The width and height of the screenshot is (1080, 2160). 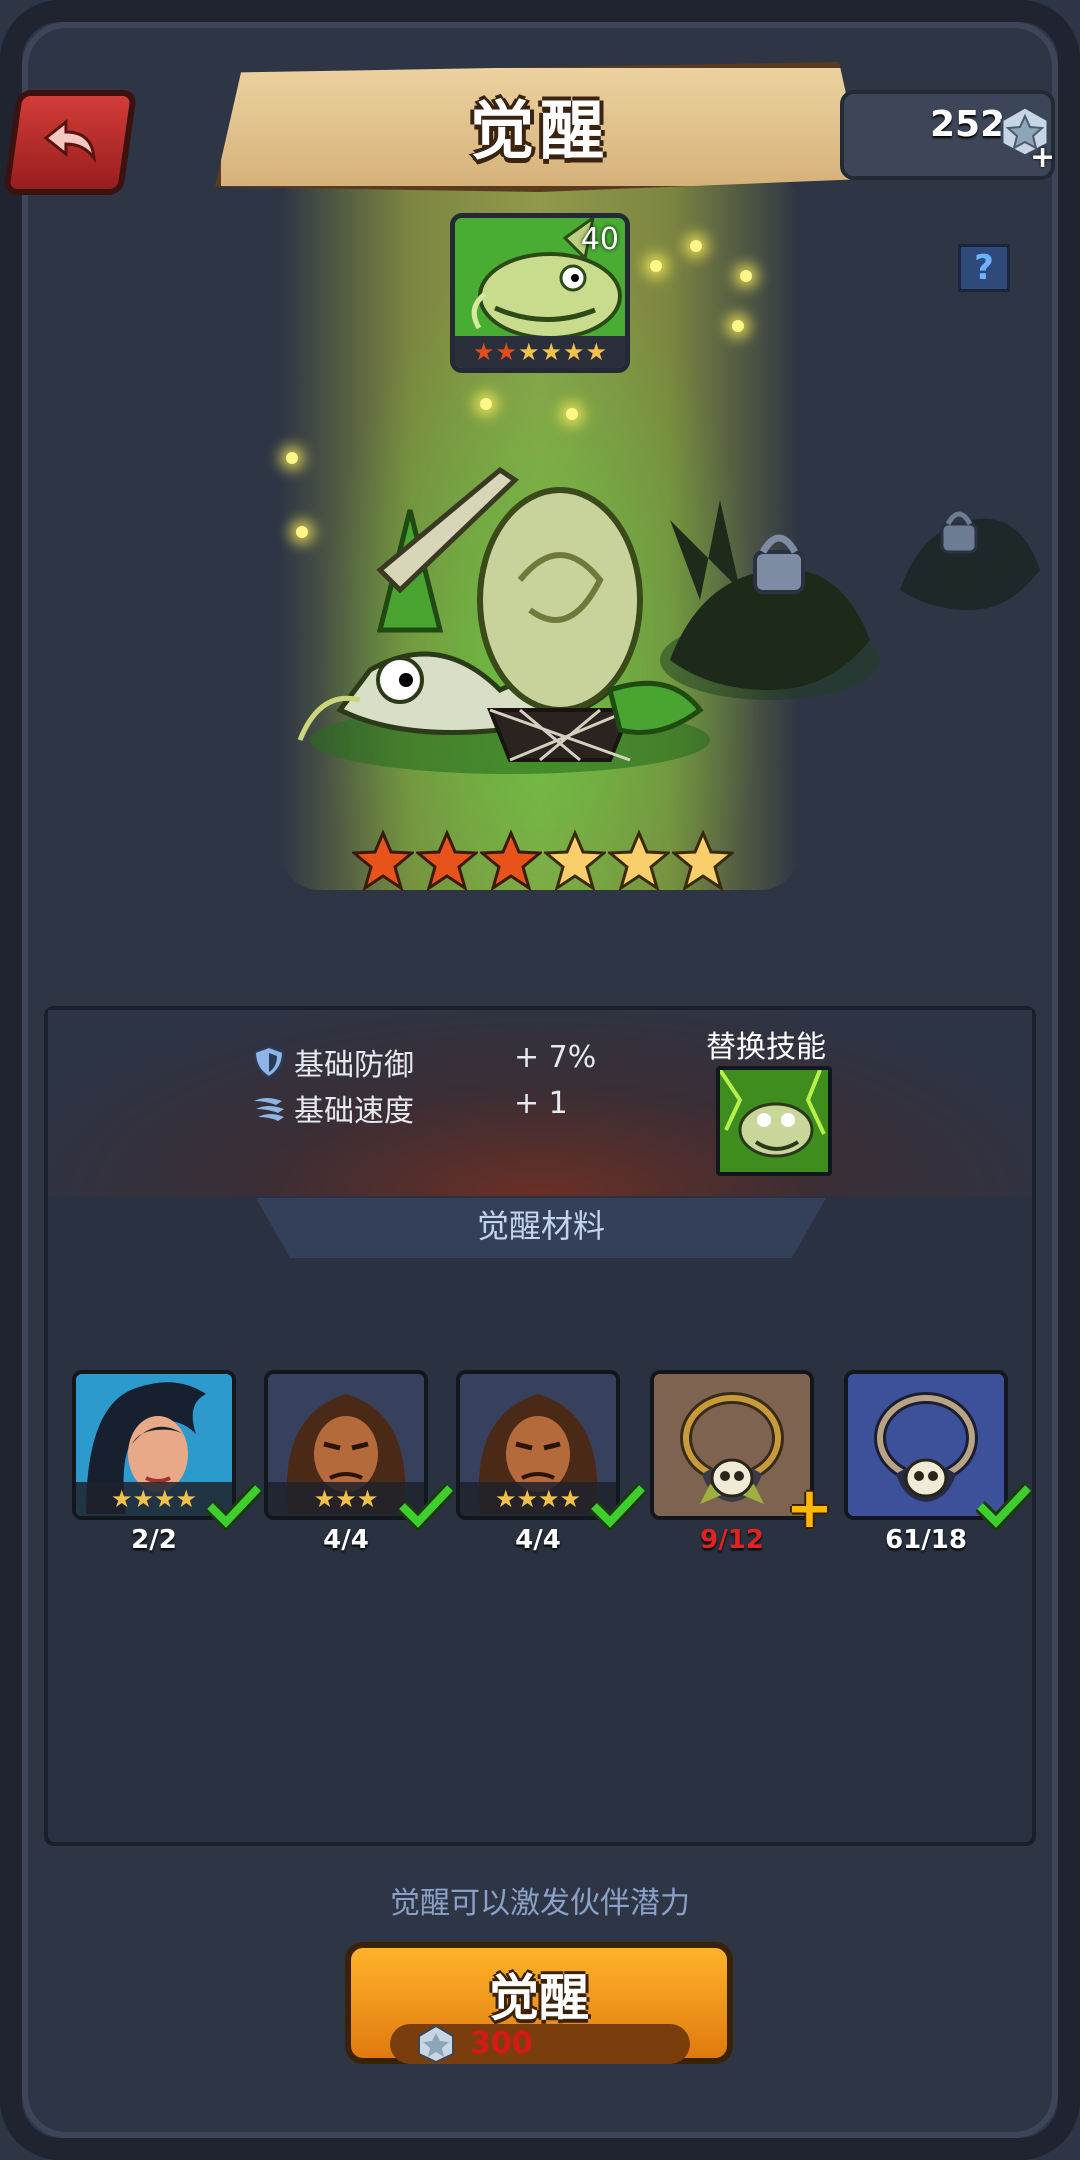 What do you see at coordinates (732, 1540) in the screenshot?
I see `material-count: 9/12` at bounding box center [732, 1540].